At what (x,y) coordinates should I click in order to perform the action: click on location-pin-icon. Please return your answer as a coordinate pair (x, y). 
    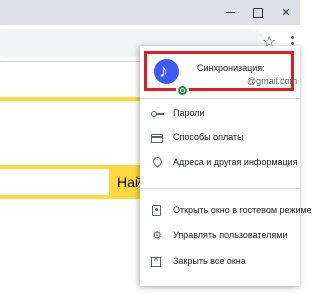
    Looking at the image, I should click on (157, 163).